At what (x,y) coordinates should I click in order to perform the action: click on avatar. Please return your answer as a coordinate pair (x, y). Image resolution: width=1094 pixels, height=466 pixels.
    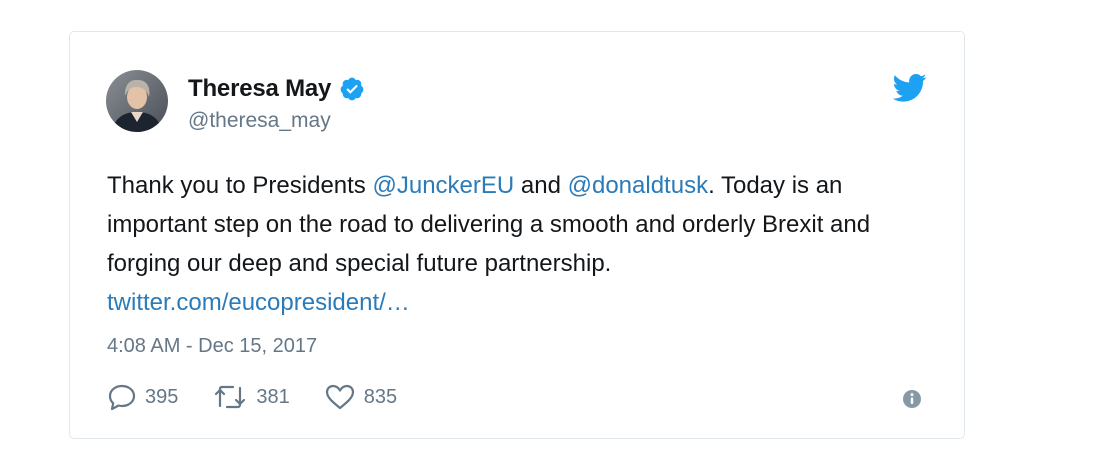
    Looking at the image, I should click on (137, 101).